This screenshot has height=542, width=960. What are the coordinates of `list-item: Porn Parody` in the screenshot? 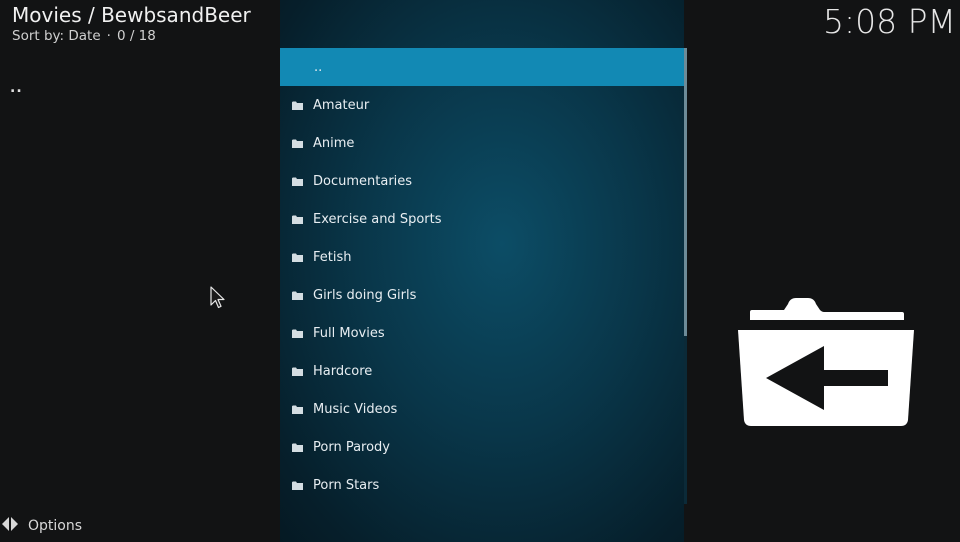 It's located at (482, 447).